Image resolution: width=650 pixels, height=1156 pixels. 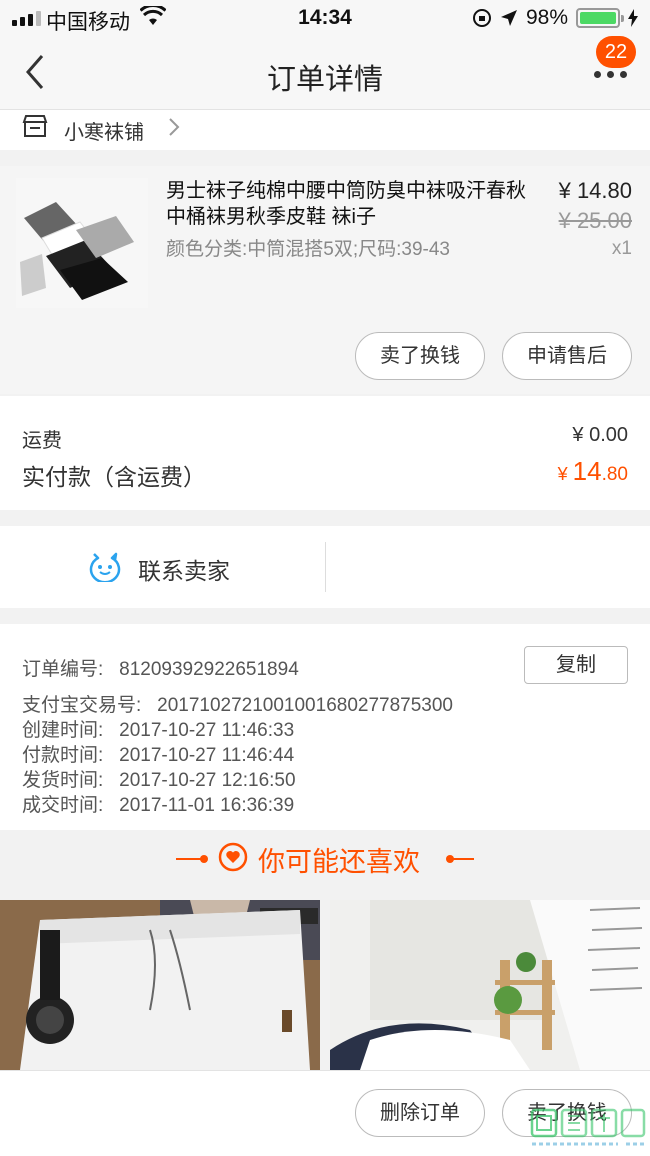 What do you see at coordinates (158, 755) in the screenshot?
I see `paid-time-line: 付款时间: 2017-10-27 11:46:44` at bounding box center [158, 755].